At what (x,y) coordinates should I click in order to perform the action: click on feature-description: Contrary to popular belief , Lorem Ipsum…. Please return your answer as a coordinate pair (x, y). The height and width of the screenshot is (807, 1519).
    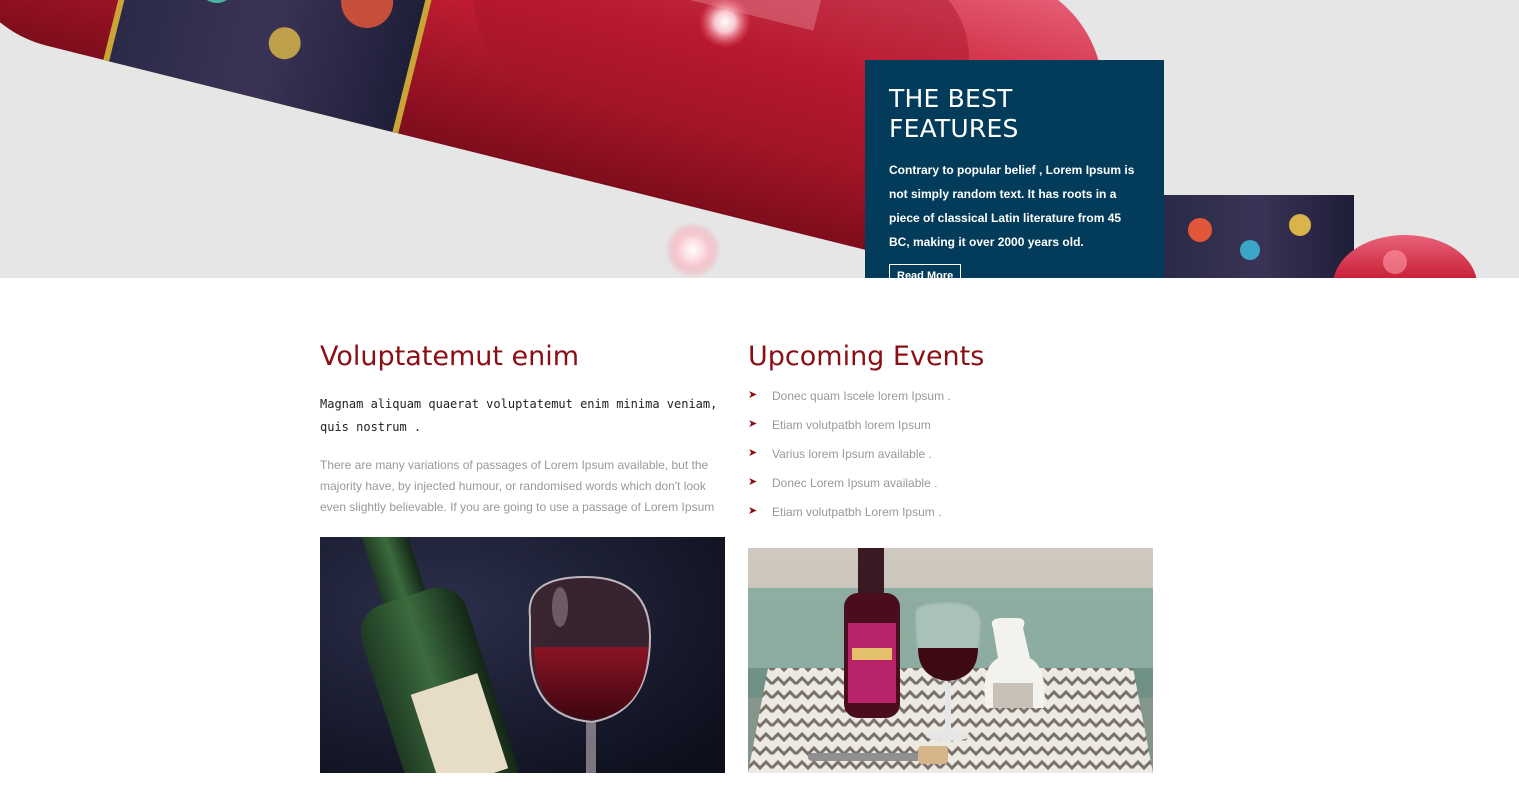
    Looking at the image, I should click on (1012, 206).